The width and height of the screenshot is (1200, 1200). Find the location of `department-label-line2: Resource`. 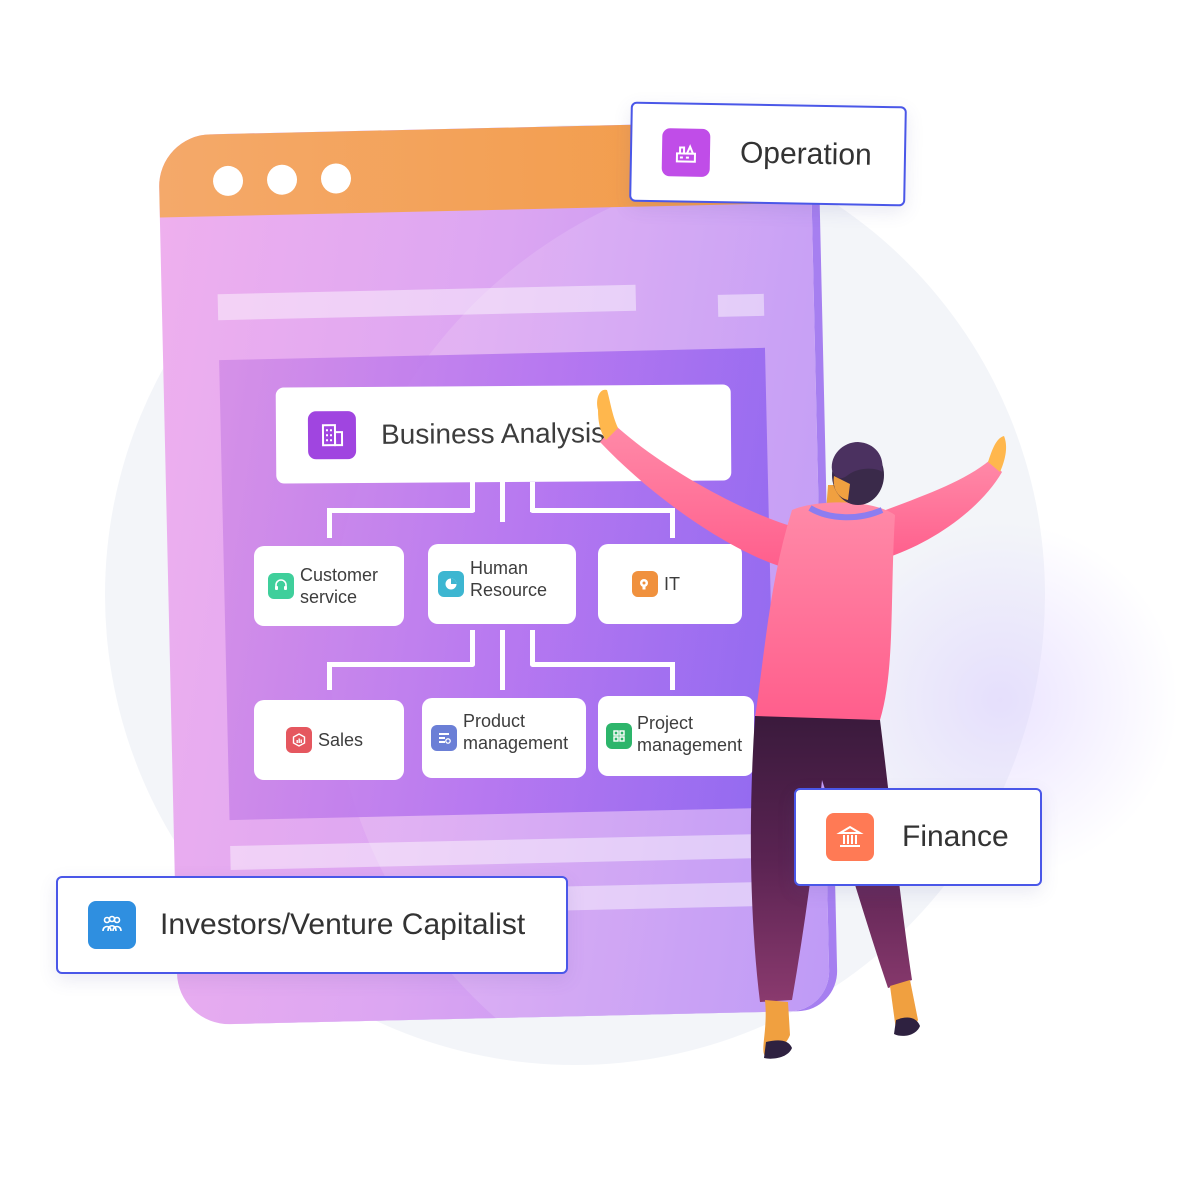

department-label-line2: Resource is located at coordinates (509, 590).